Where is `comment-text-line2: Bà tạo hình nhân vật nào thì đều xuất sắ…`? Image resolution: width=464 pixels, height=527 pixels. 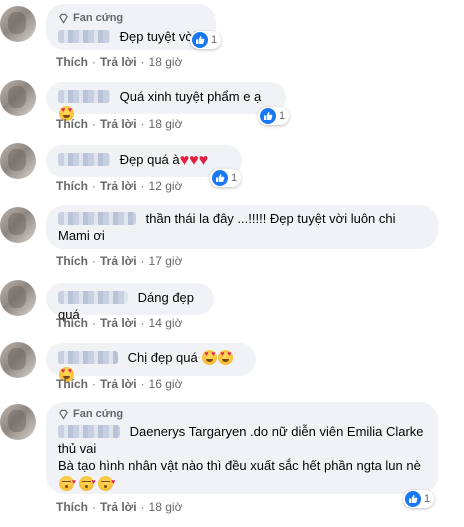 comment-text-line2: Bà tạo hình nhân vật nào thì đều xuất sắ… is located at coordinates (239, 465).